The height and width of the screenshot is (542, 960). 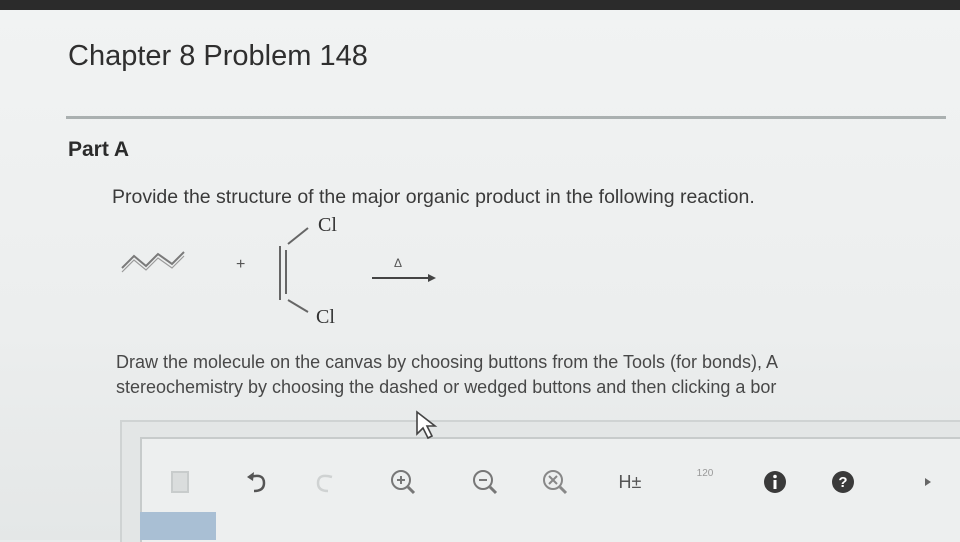 What do you see at coordinates (178, 526) in the screenshot?
I see `canvas-tab` at bounding box center [178, 526].